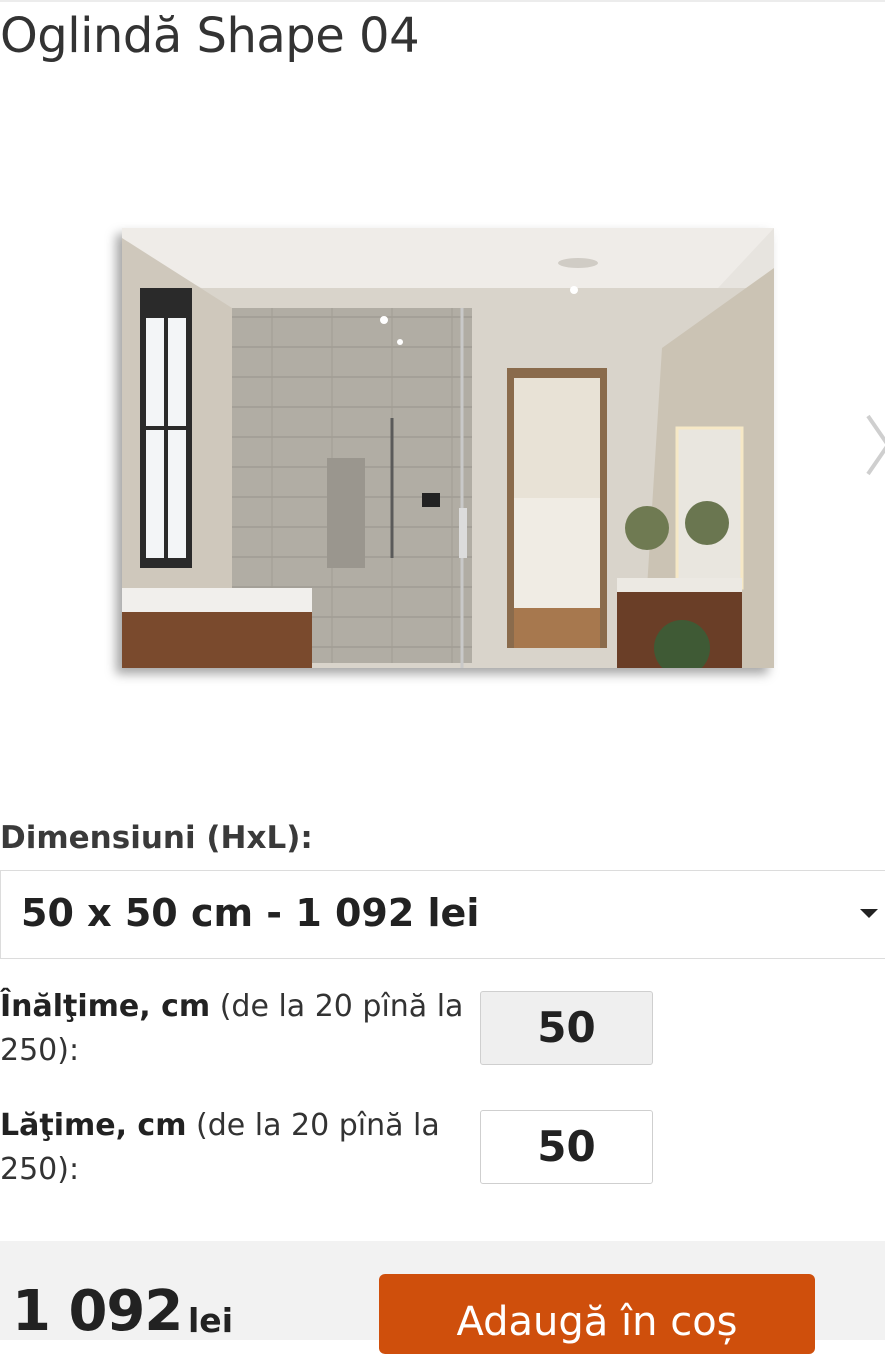 The width and height of the screenshot is (885, 1354). I want to click on width-field-label: Lăţime, cm (de la 20 pînă la 250):, so click(232, 1148).